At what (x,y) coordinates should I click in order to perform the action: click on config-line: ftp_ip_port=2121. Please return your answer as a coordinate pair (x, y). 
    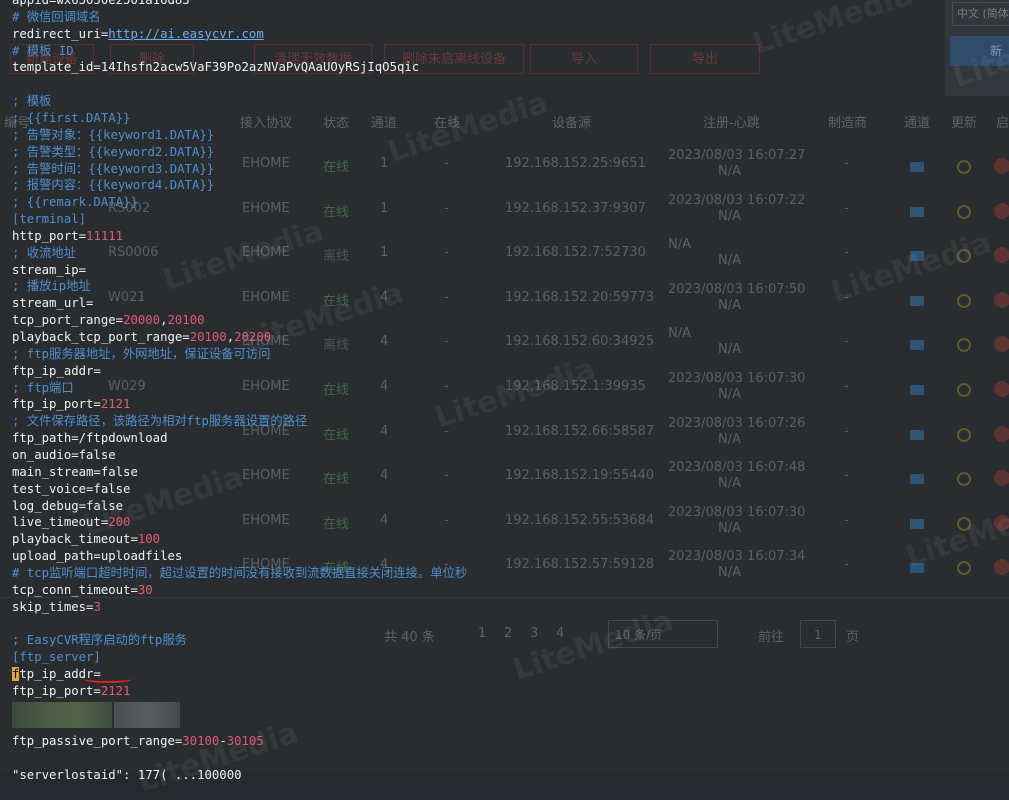
    Looking at the image, I should click on (71, 691).